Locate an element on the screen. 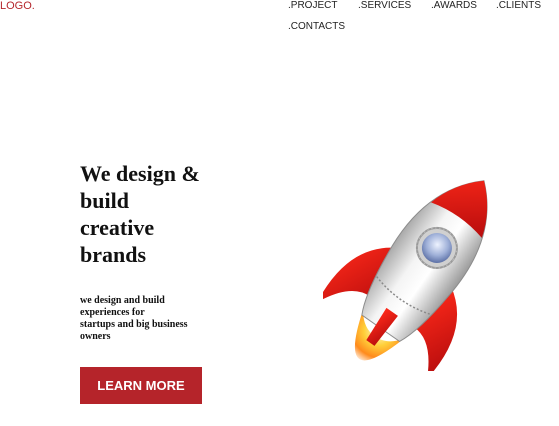 Image resolution: width=559 pixels, height=426 pixels. learn-more-button: LEARN MORE is located at coordinates (141, 385).